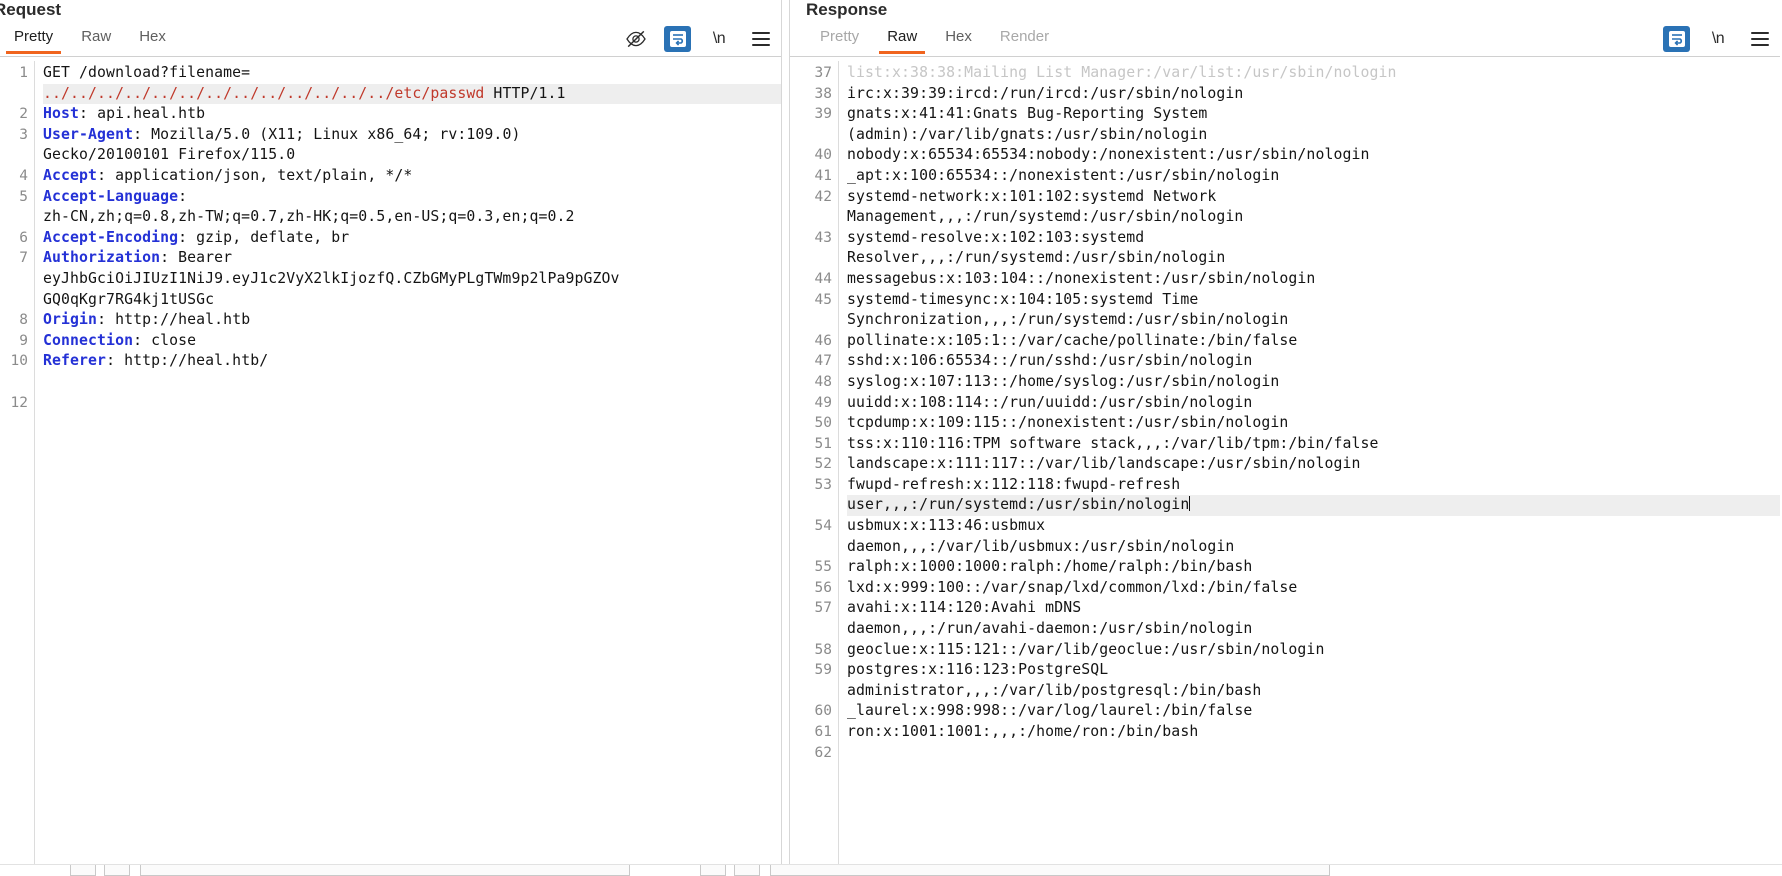 Image resolution: width=1782 pixels, height=876 pixels. Describe the element at coordinates (152, 39) in the screenshot. I see `tab-request-hex: Hex` at that location.